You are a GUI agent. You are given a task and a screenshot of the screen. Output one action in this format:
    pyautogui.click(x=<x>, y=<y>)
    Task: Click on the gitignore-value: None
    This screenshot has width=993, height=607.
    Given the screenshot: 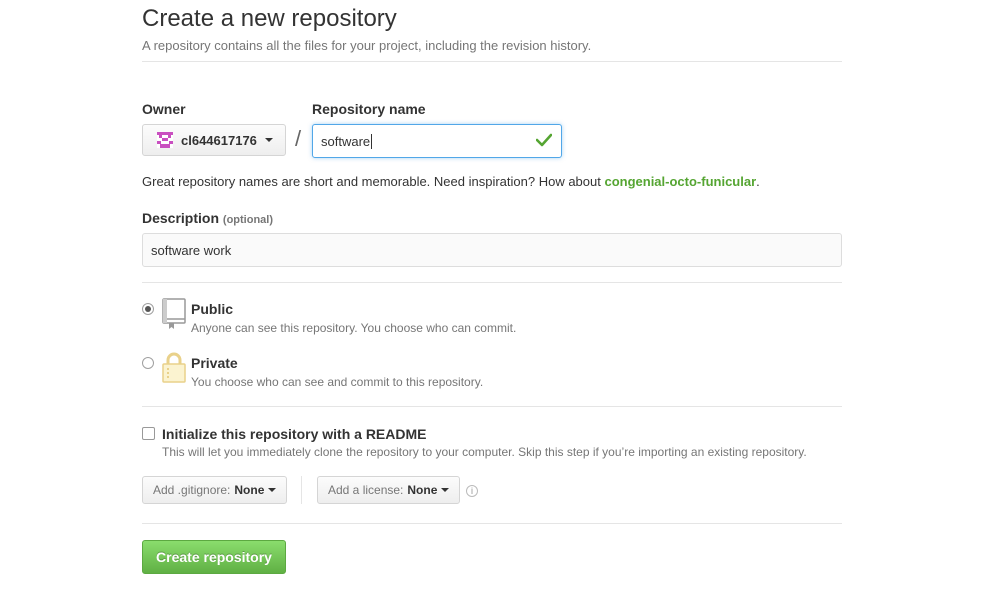 What is the action you would take?
    pyautogui.click(x=249, y=490)
    